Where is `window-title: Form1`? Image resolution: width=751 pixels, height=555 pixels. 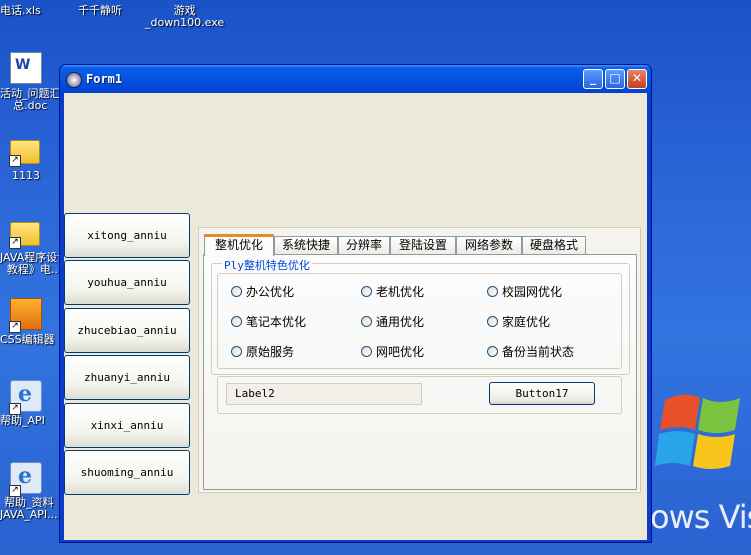 window-title: Form1 is located at coordinates (104, 79).